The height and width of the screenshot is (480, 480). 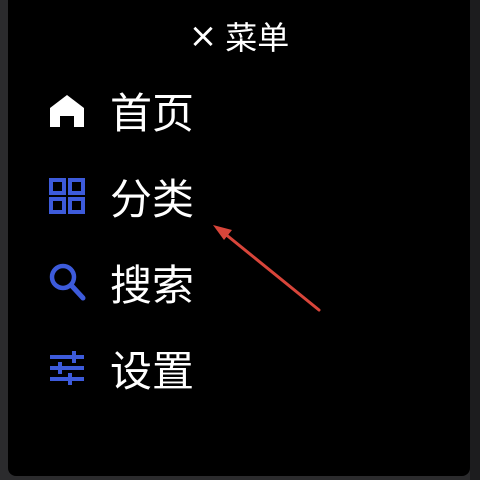 I want to click on menu-item-category: 分类, so click(x=120, y=196).